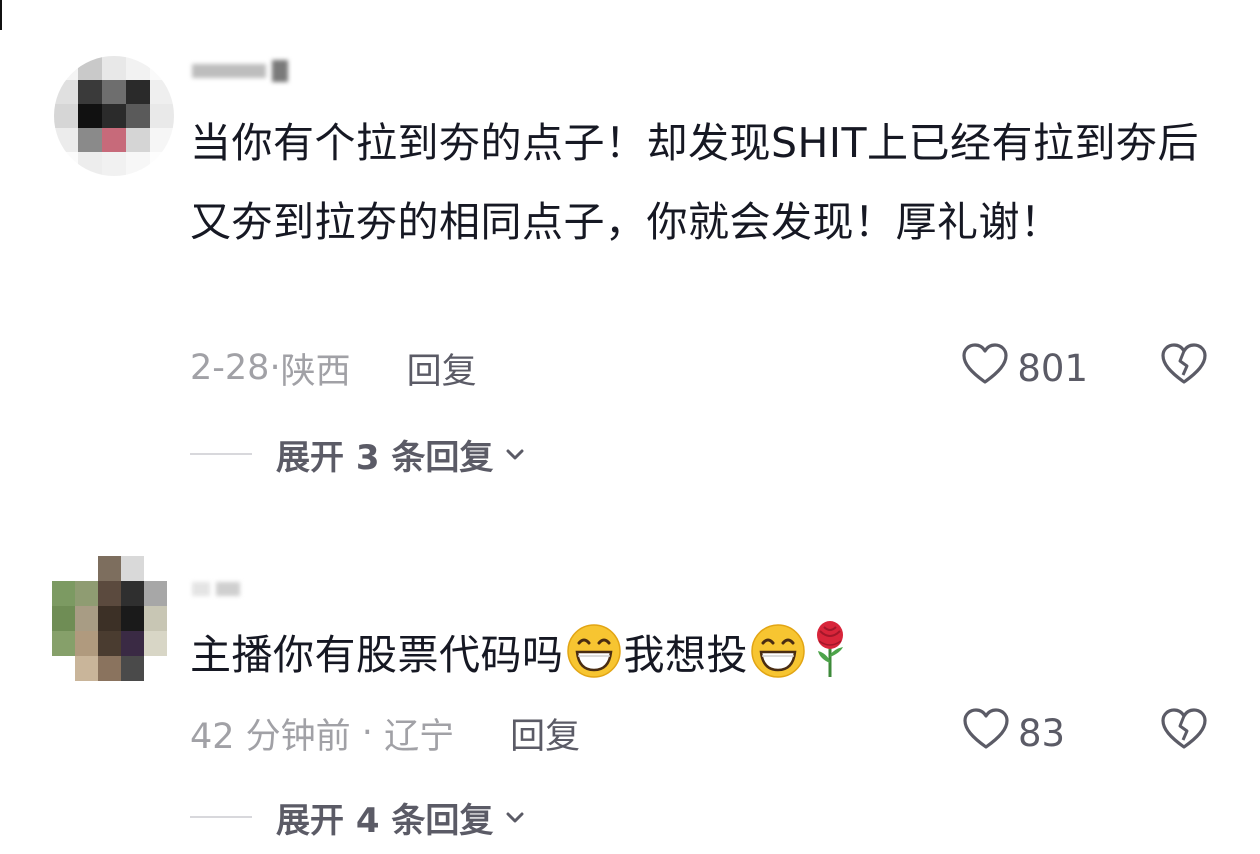 The width and height of the screenshot is (1260, 854). Describe the element at coordinates (385, 820) in the screenshot. I see `expand-replies-label: 展开 4 条回复` at that location.